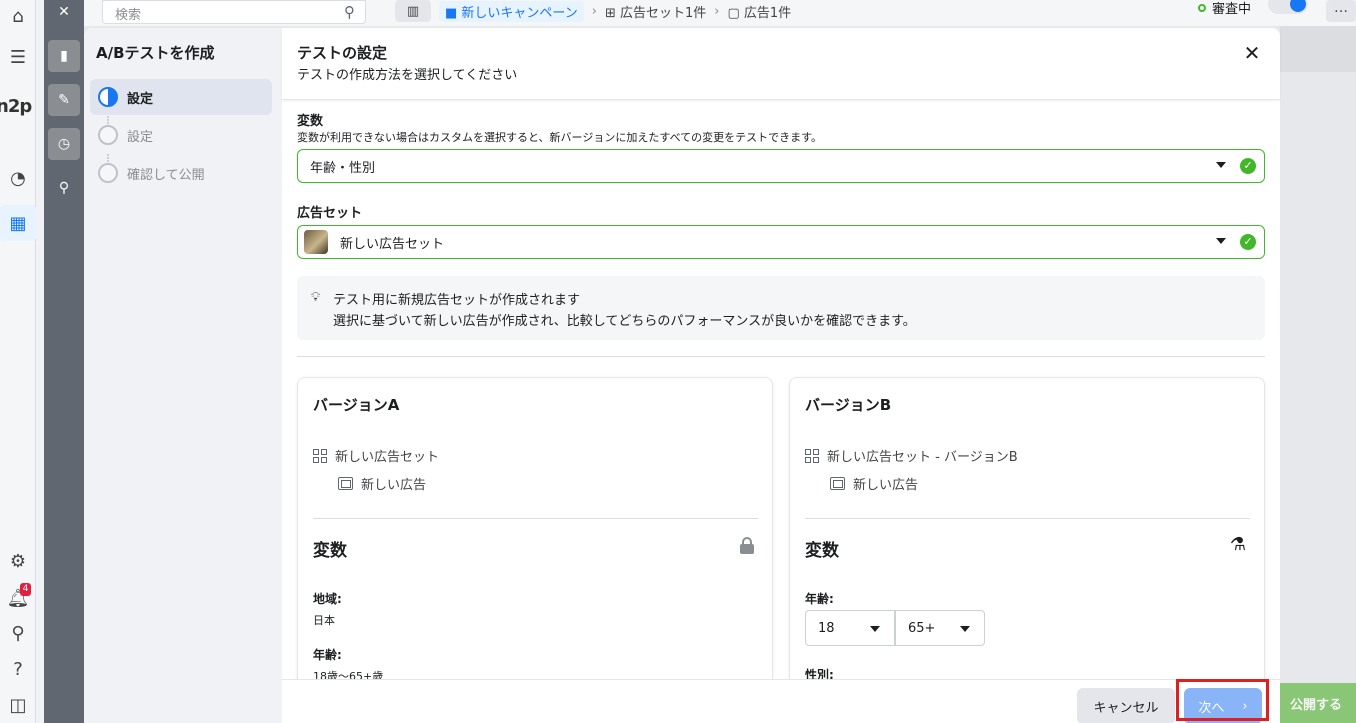  Describe the element at coordinates (922, 628) in the screenshot. I see `age-max-value: 65+` at that location.